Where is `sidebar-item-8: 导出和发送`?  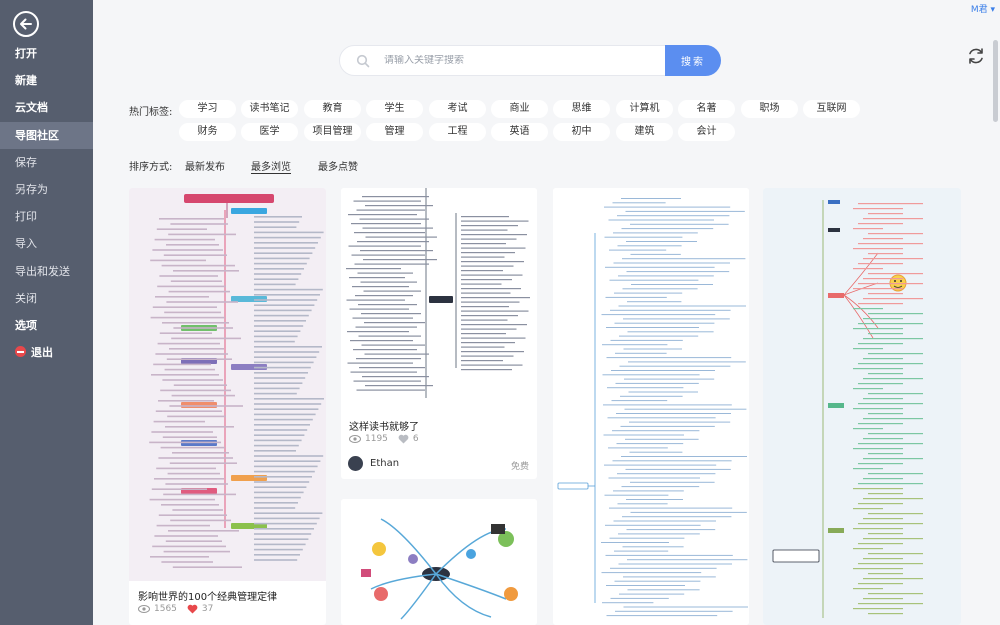
sidebar-item-8: 导出和发送 is located at coordinates (46, 271).